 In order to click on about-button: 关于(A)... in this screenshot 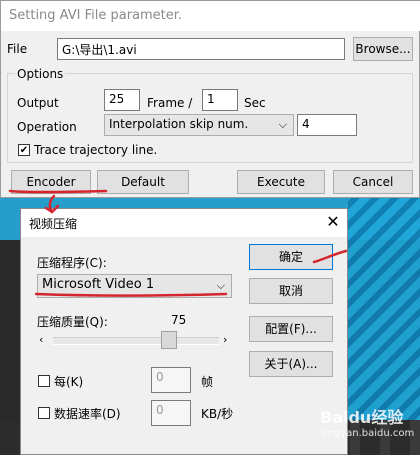, I will do `click(291, 364)`.